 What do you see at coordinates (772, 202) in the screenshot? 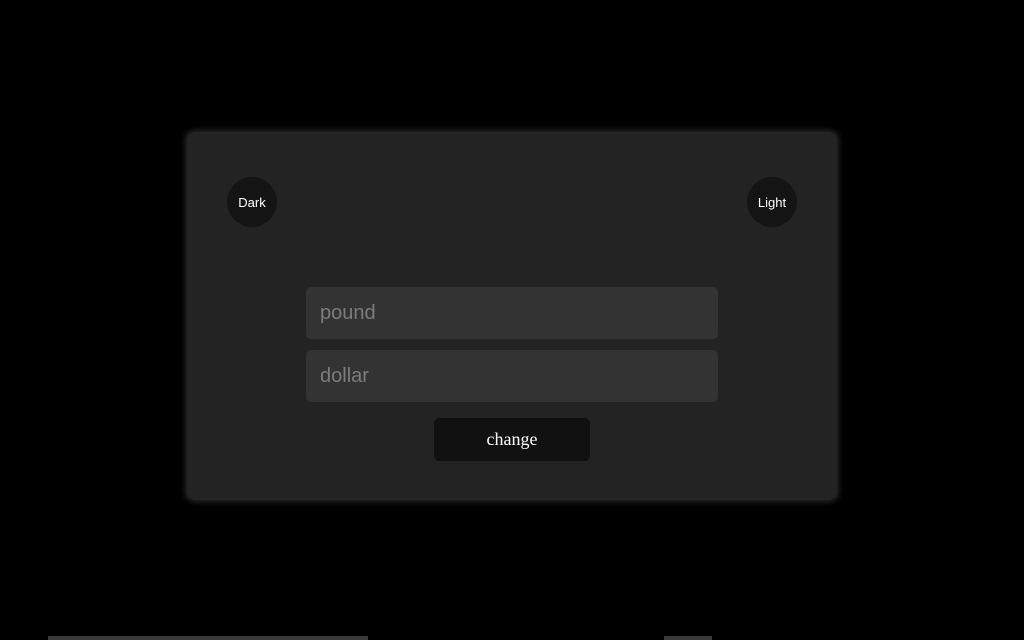
I see `light-theme-button: Light` at bounding box center [772, 202].